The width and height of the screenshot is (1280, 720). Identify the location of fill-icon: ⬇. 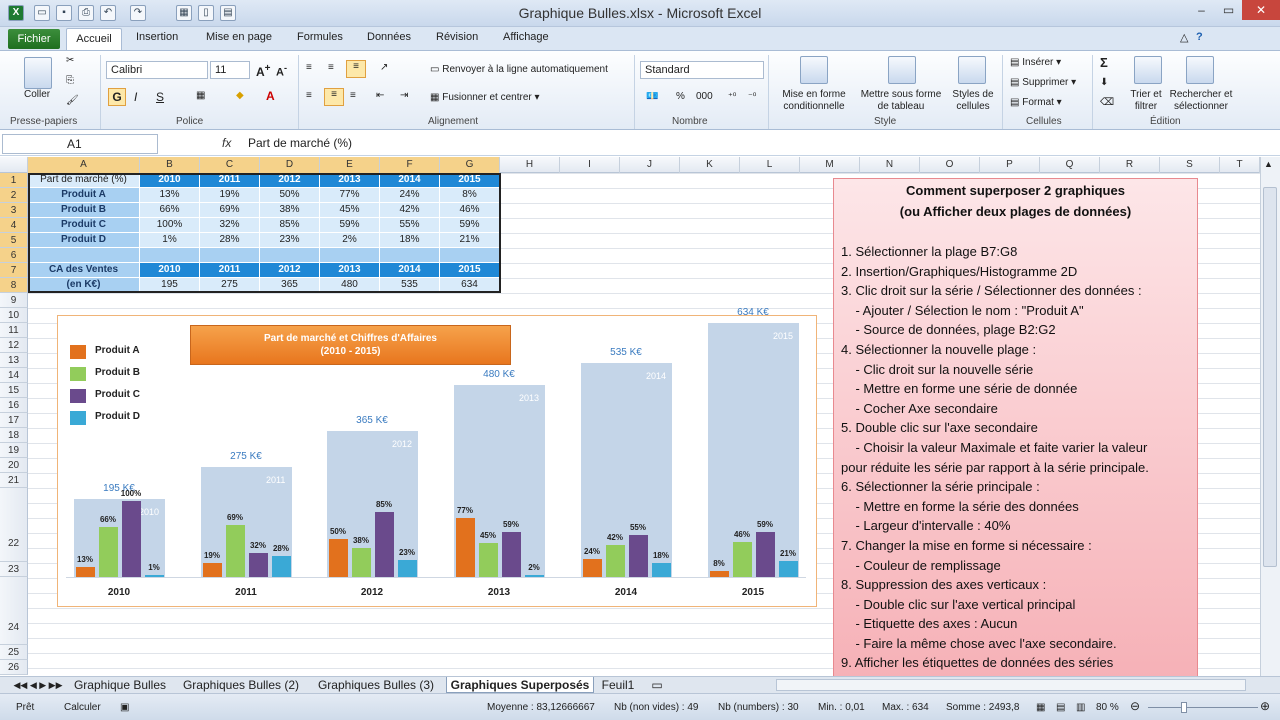
(1104, 82).